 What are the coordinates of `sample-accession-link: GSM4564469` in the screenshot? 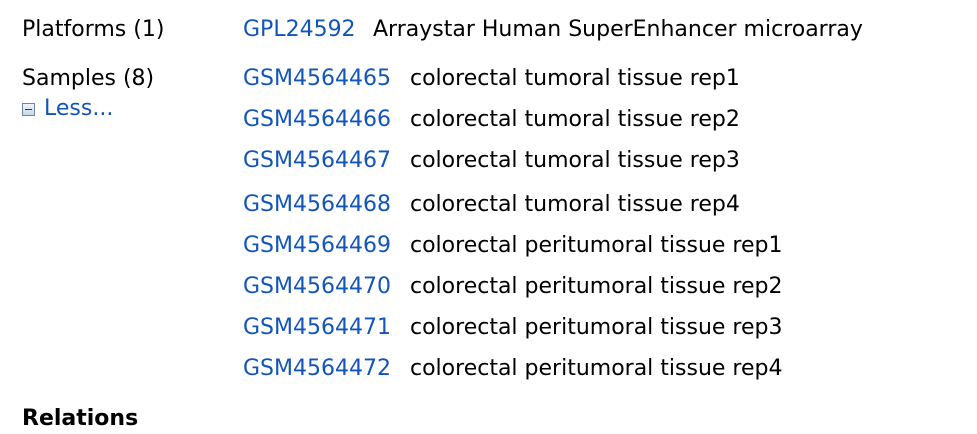 It's located at (317, 246).